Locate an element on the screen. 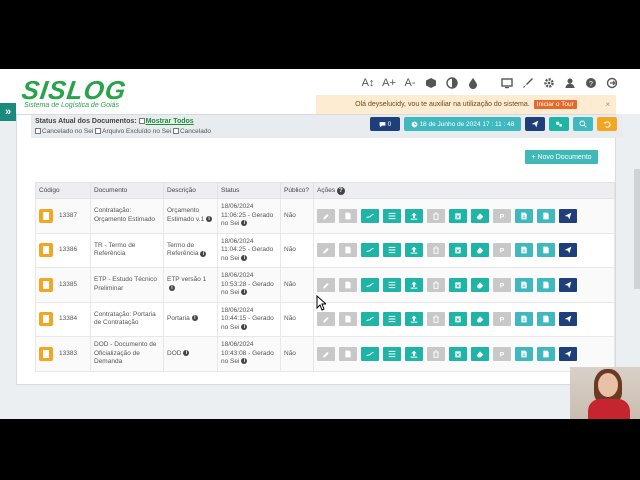  start-tour-button: Iniciar o Tour is located at coordinates (555, 104).